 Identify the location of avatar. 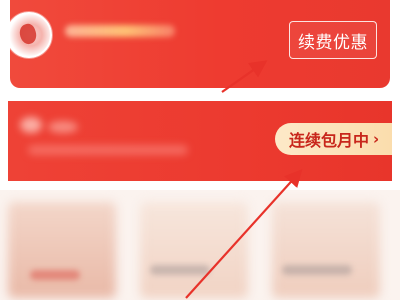
(31, 35).